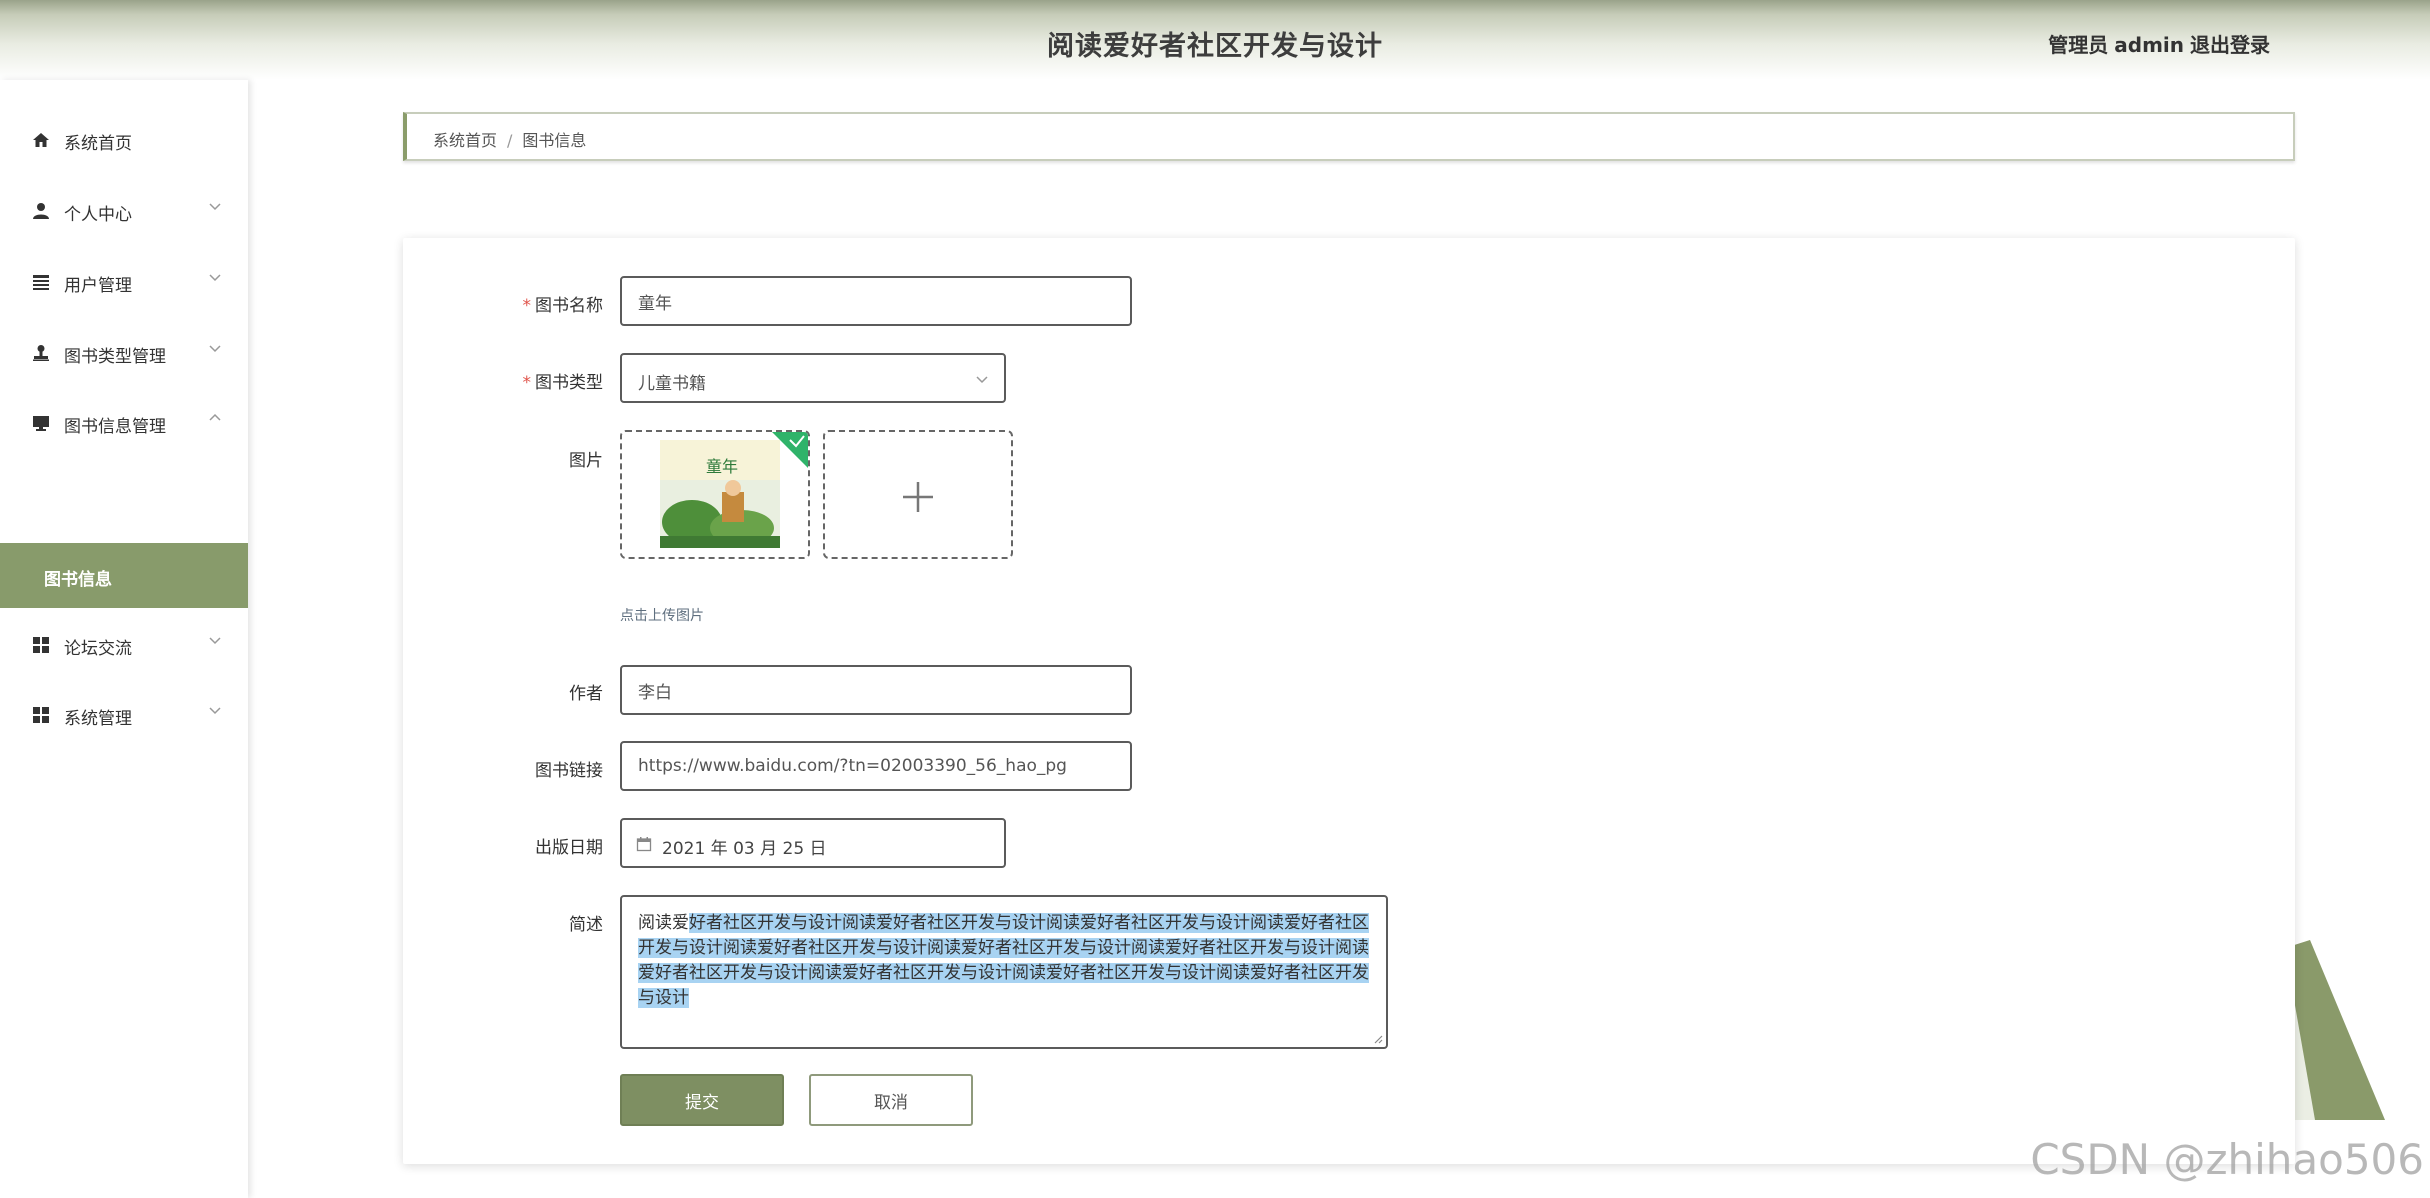  I want to click on sidebar-item-system-management: 系统管理, so click(124, 715).